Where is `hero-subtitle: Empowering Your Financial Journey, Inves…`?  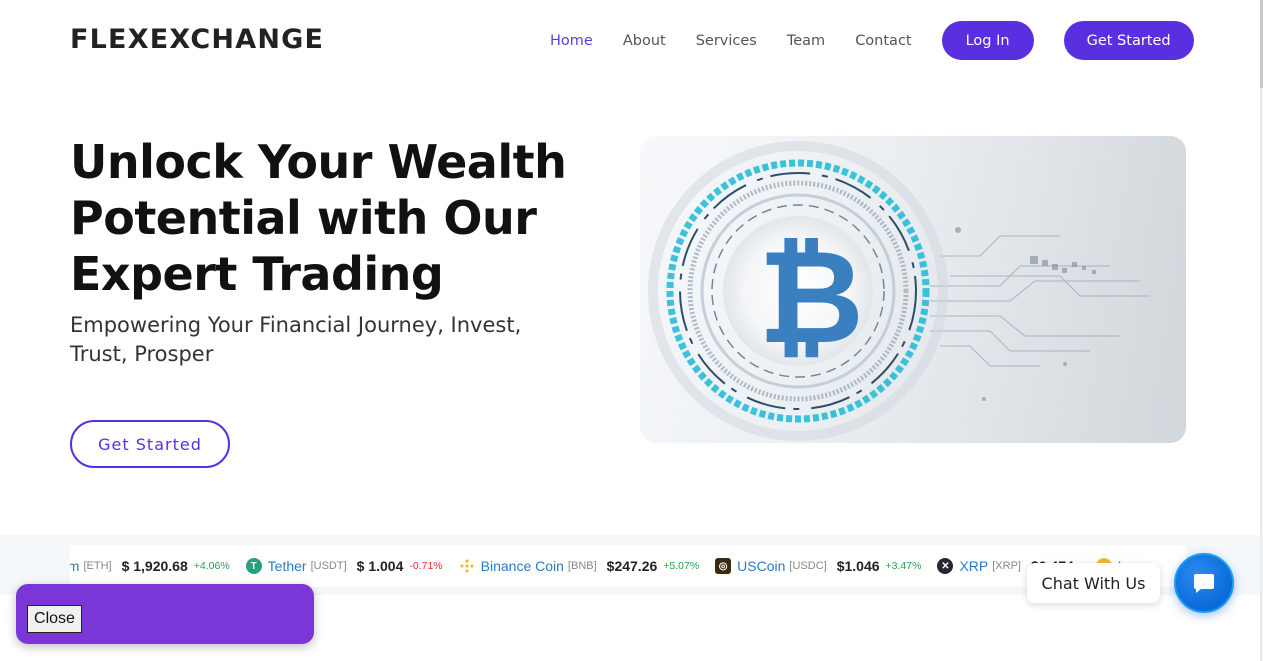
hero-subtitle: Empowering Your Financial Journey, Inves… is located at coordinates (296, 339).